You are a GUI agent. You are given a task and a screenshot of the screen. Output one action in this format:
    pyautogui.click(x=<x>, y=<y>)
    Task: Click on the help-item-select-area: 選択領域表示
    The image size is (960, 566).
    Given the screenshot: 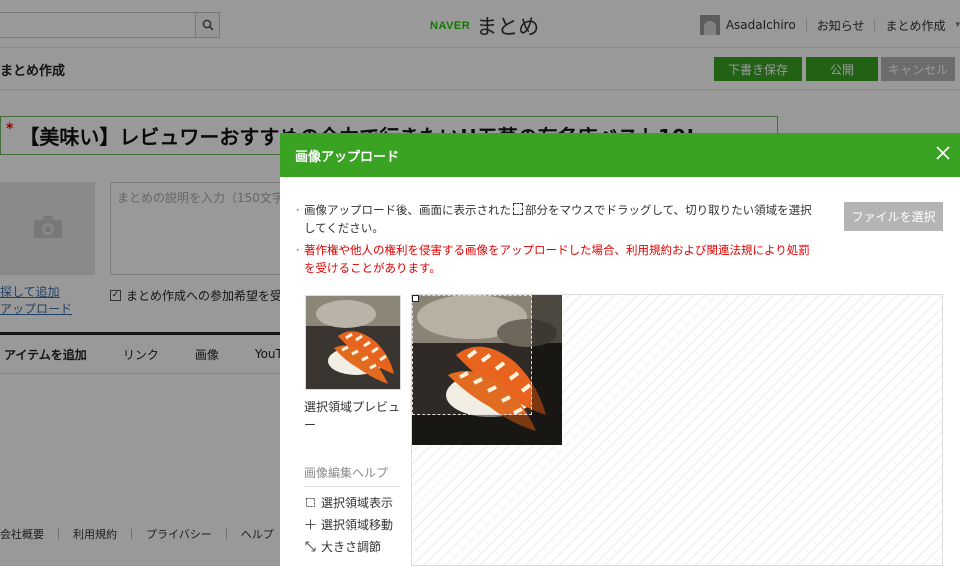 What is the action you would take?
    pyautogui.click(x=348, y=502)
    